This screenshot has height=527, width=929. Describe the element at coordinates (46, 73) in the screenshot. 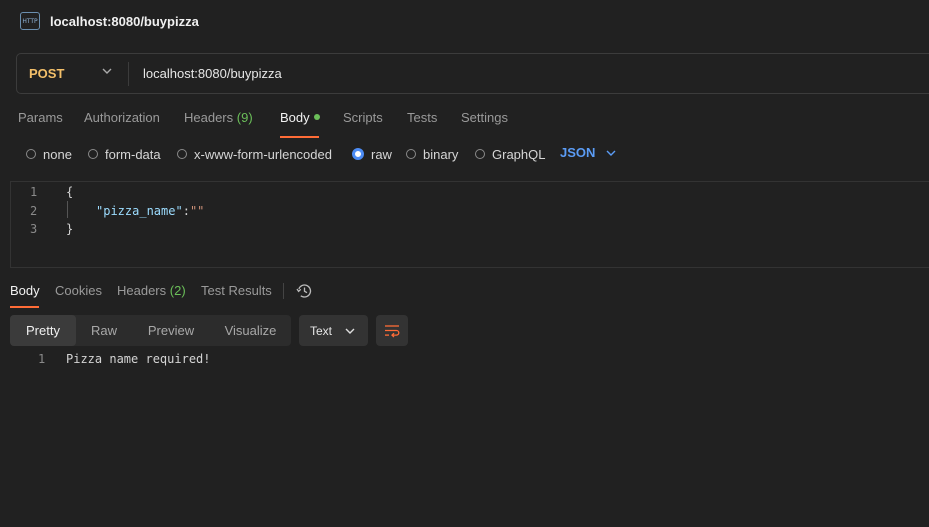

I see `method-select: POST` at that location.